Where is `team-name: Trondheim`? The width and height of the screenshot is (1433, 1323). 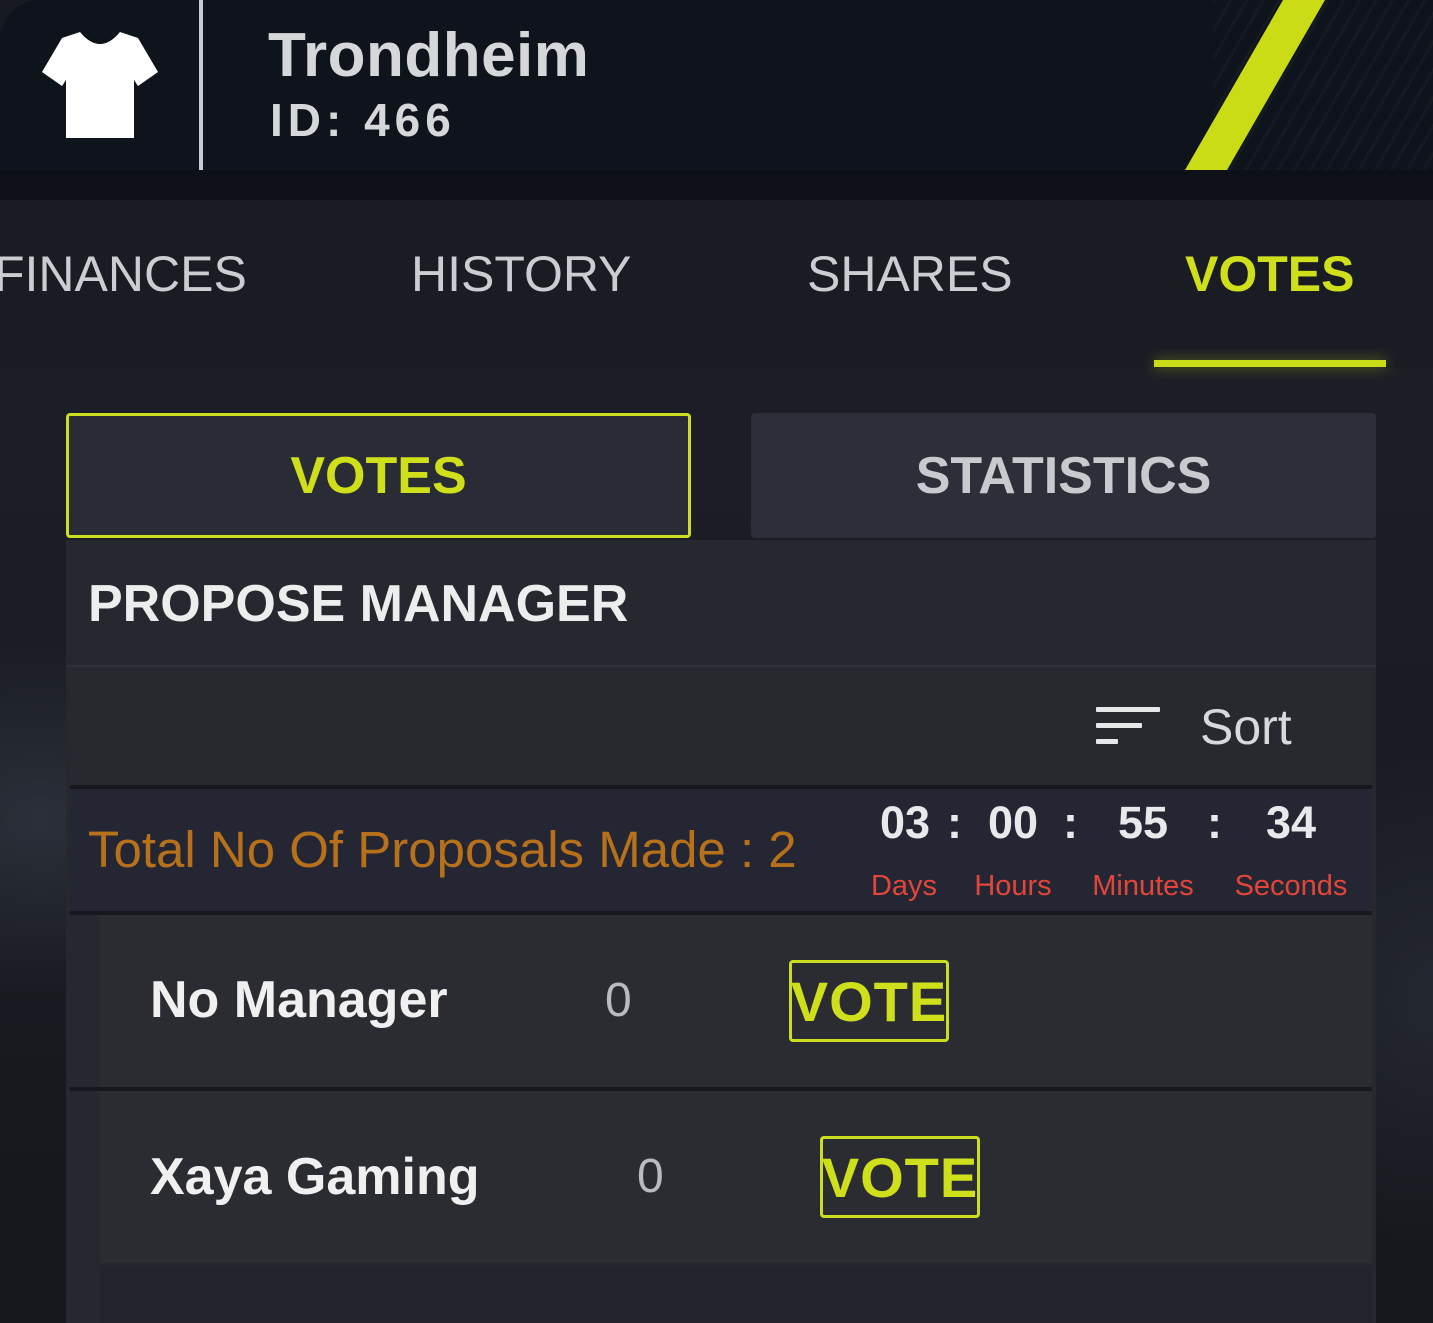 team-name: Trondheim is located at coordinates (429, 55).